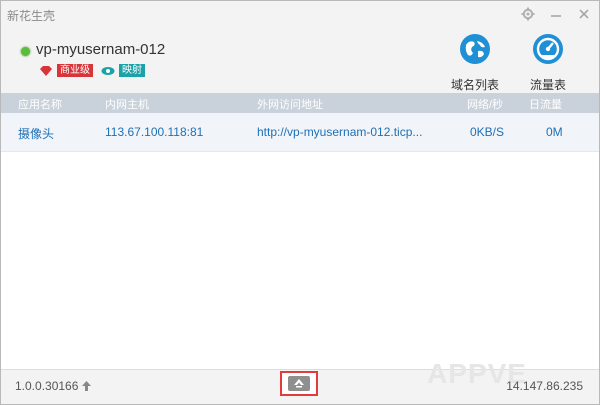 The height and width of the screenshot is (405, 600). I want to click on traffic-meter-button: 流量表, so click(548, 63).